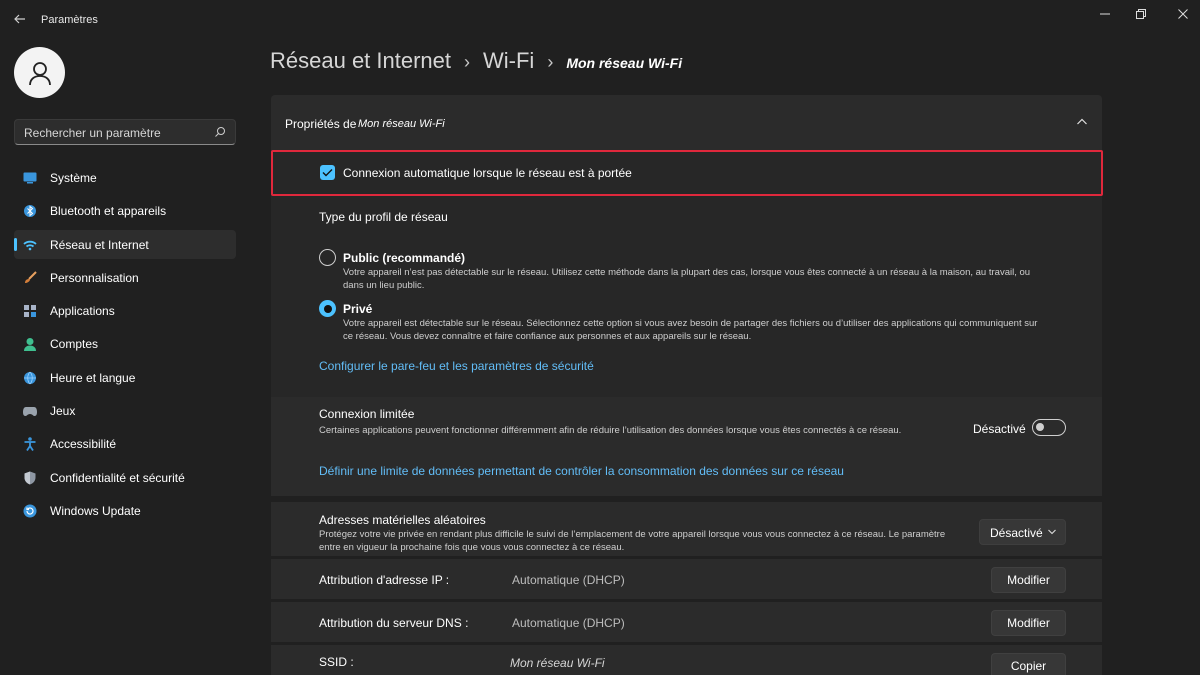 The height and width of the screenshot is (675, 1200). What do you see at coordinates (327, 257) in the screenshot?
I see `radio-public` at bounding box center [327, 257].